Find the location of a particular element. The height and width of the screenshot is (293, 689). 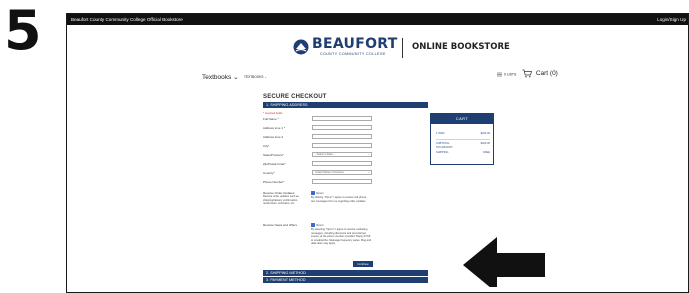

cart-divider is located at coordinates (463, 139).